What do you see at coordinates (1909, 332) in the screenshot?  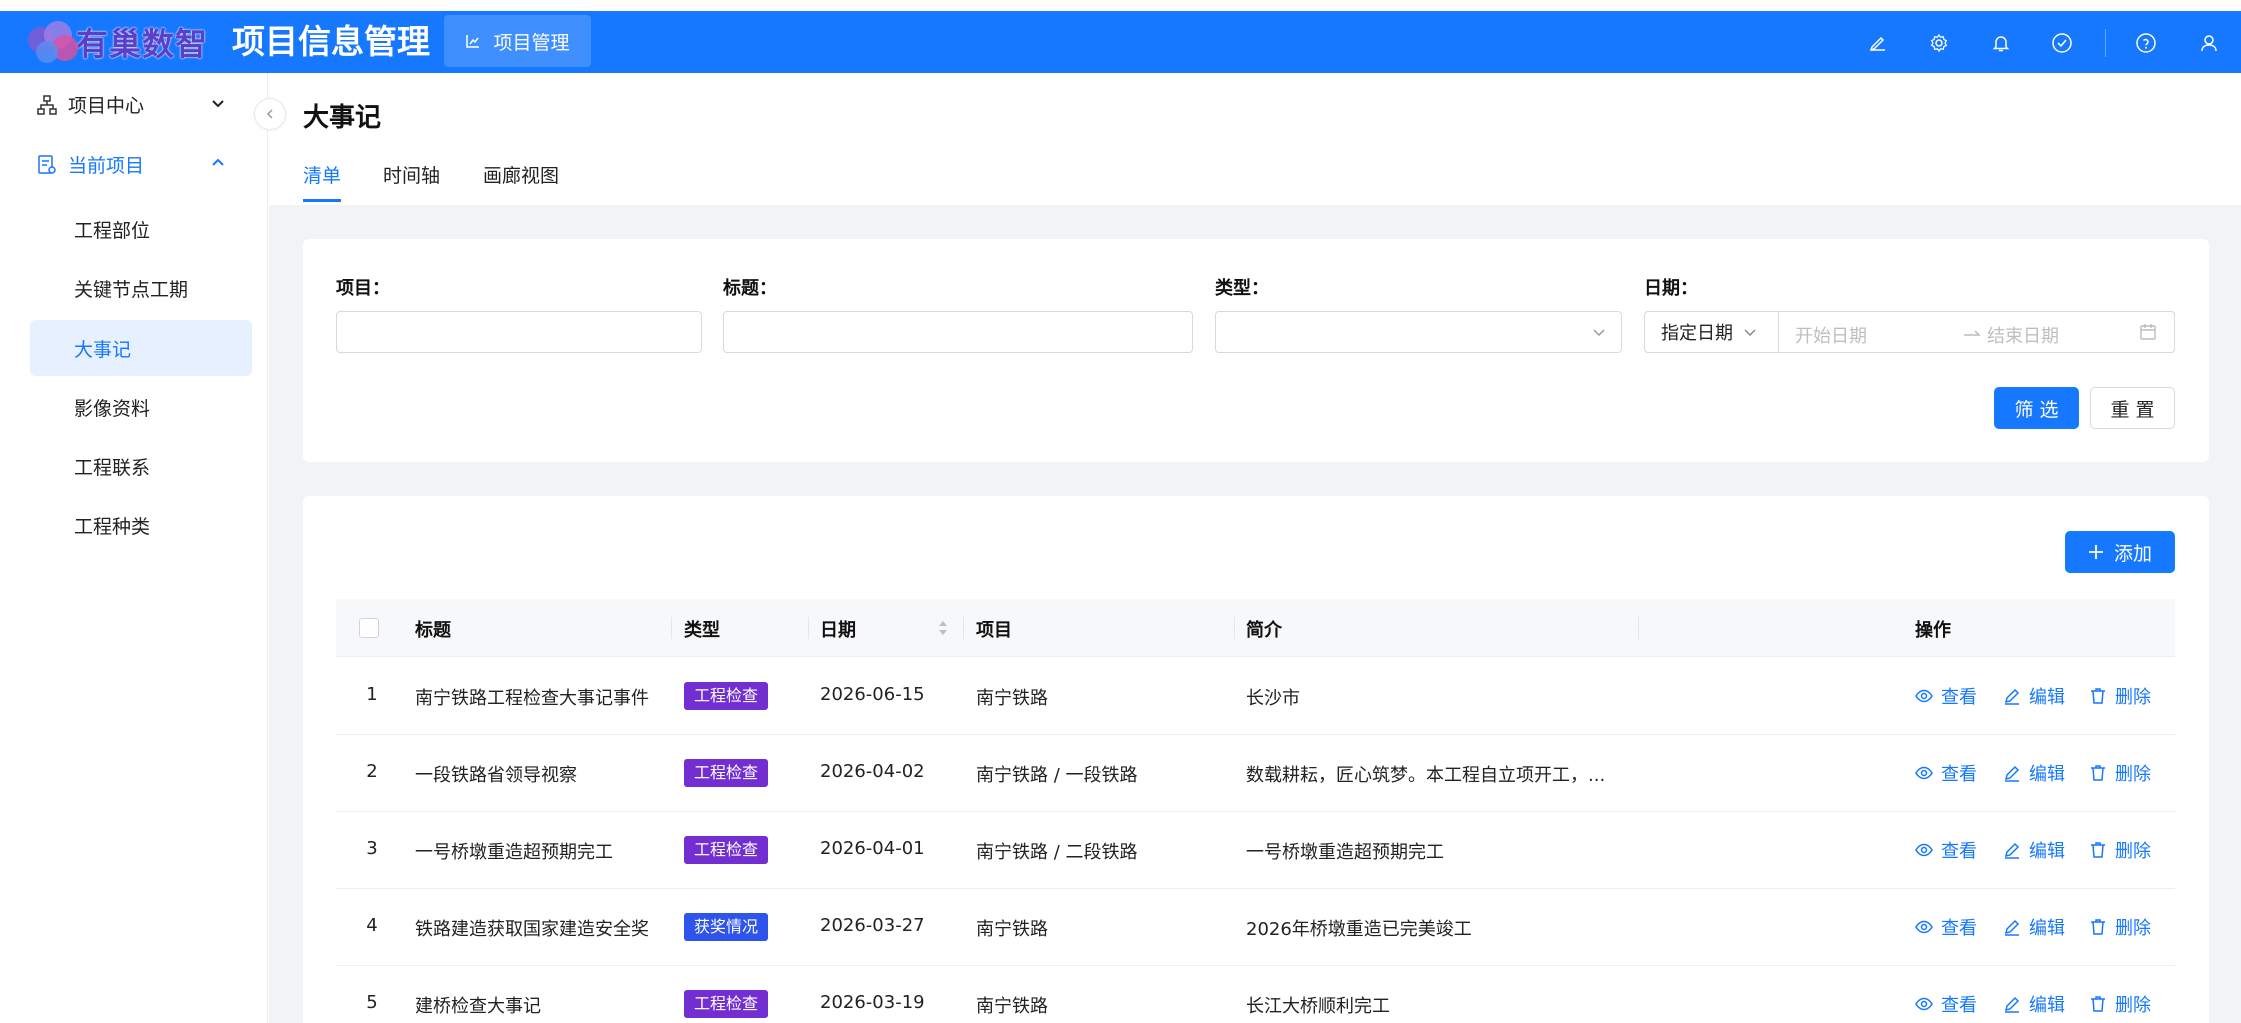 I see `date-range-picker: 指定日期 开始日期 结束日期` at bounding box center [1909, 332].